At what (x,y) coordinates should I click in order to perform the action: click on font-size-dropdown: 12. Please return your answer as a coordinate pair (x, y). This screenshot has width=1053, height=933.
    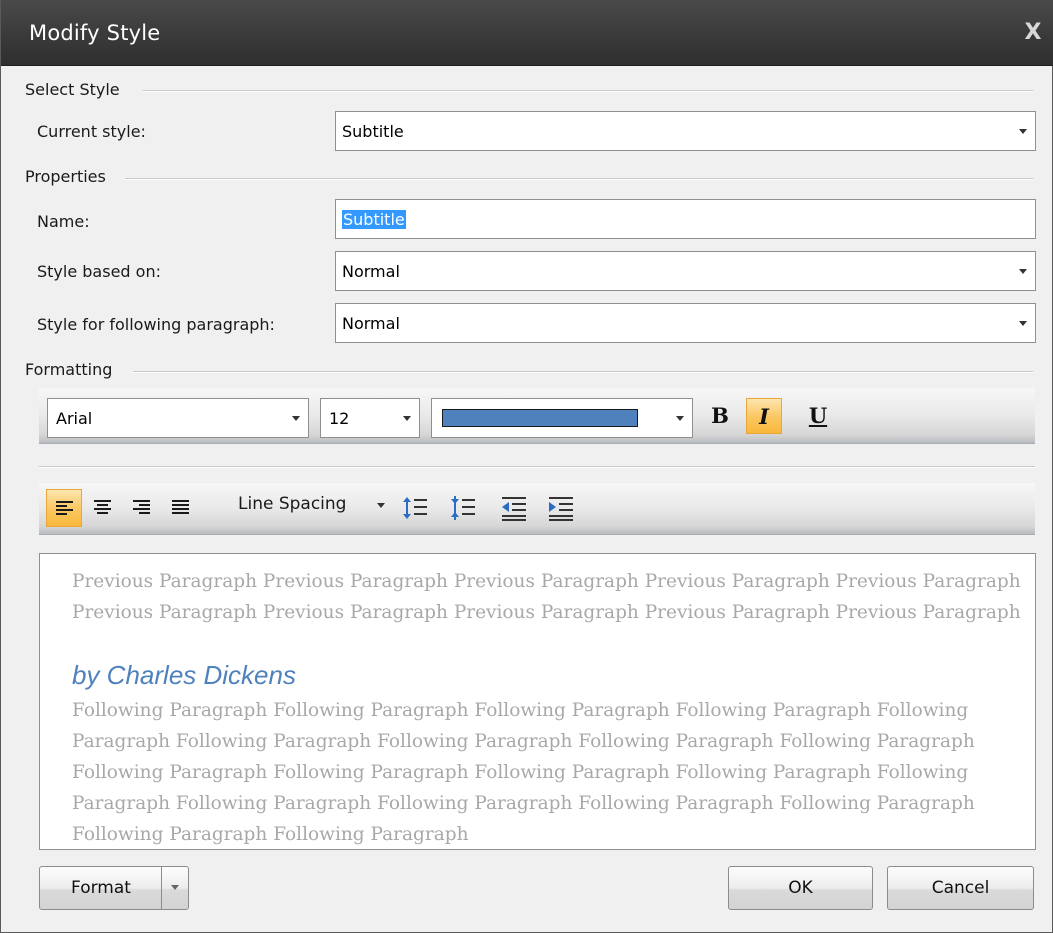
    Looking at the image, I should click on (370, 418).